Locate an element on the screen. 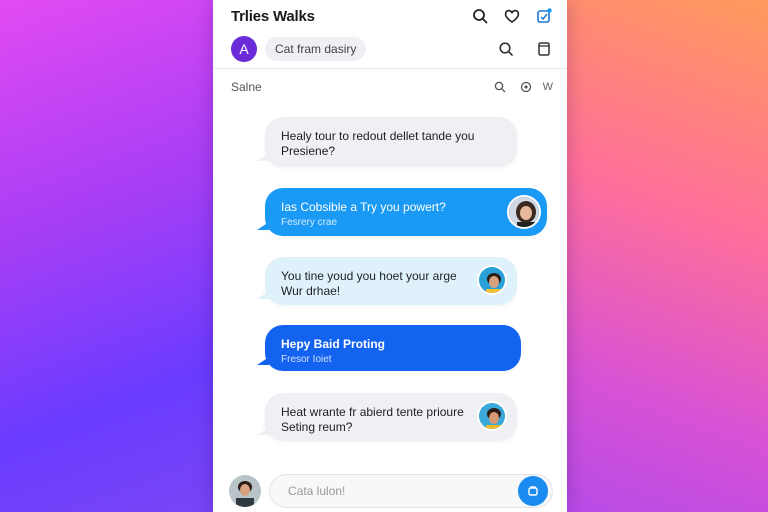 This screenshot has width=768, height=512. app-title: Trlies Walks is located at coordinates (273, 16).